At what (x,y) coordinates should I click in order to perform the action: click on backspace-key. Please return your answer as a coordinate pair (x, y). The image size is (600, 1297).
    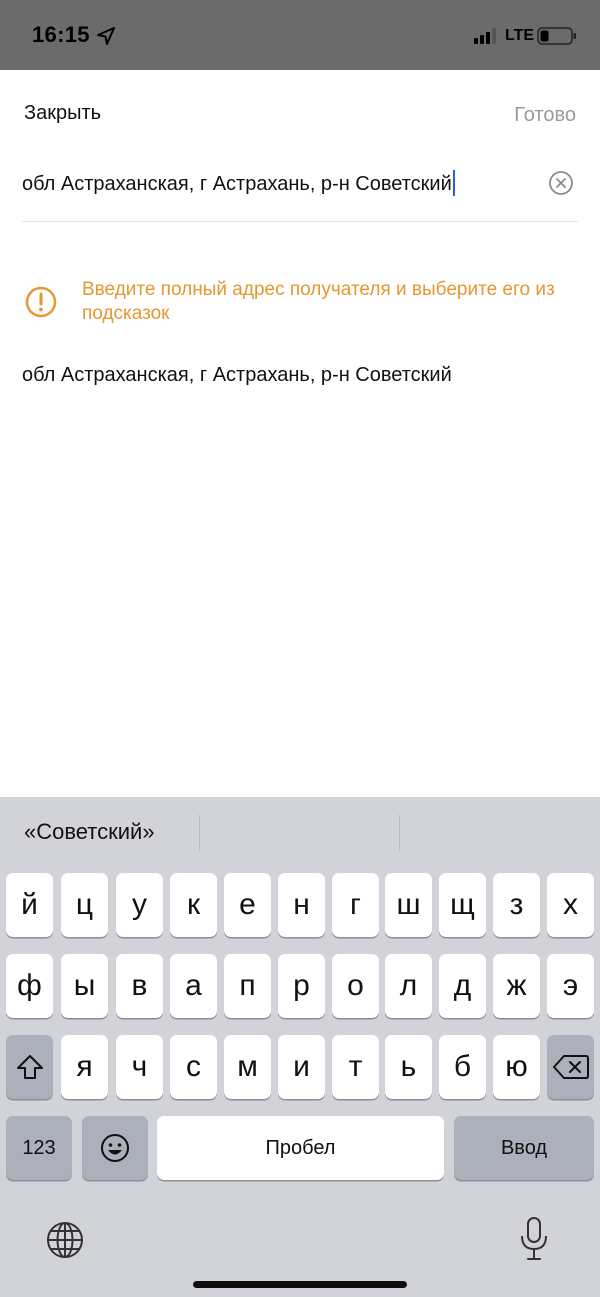
    Looking at the image, I should click on (570, 1067).